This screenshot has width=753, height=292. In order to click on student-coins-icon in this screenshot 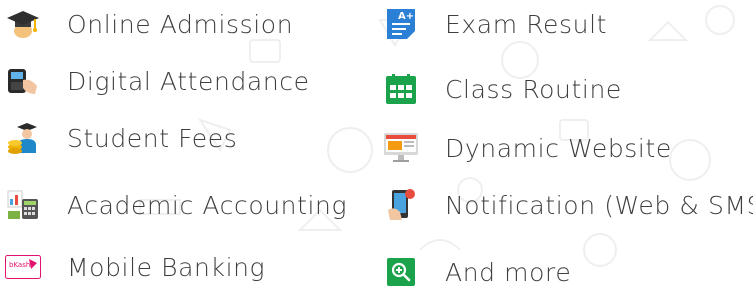, I will do `click(23, 138)`.